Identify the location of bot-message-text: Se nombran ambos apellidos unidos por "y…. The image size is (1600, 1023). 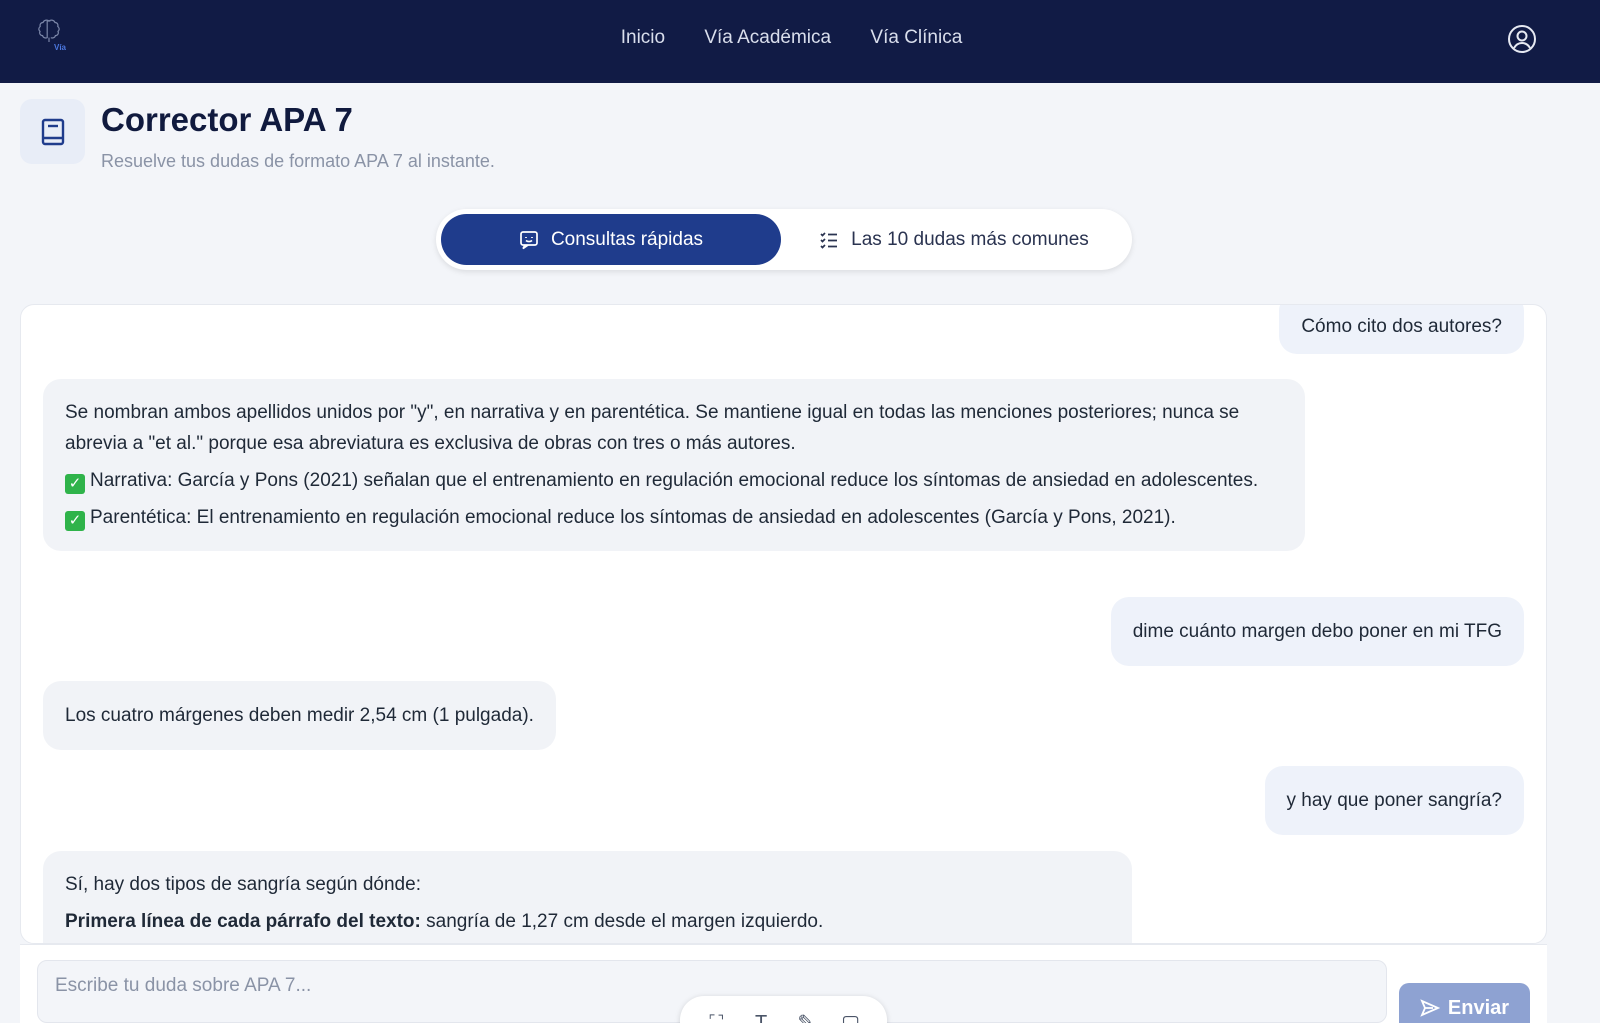
(652, 428).